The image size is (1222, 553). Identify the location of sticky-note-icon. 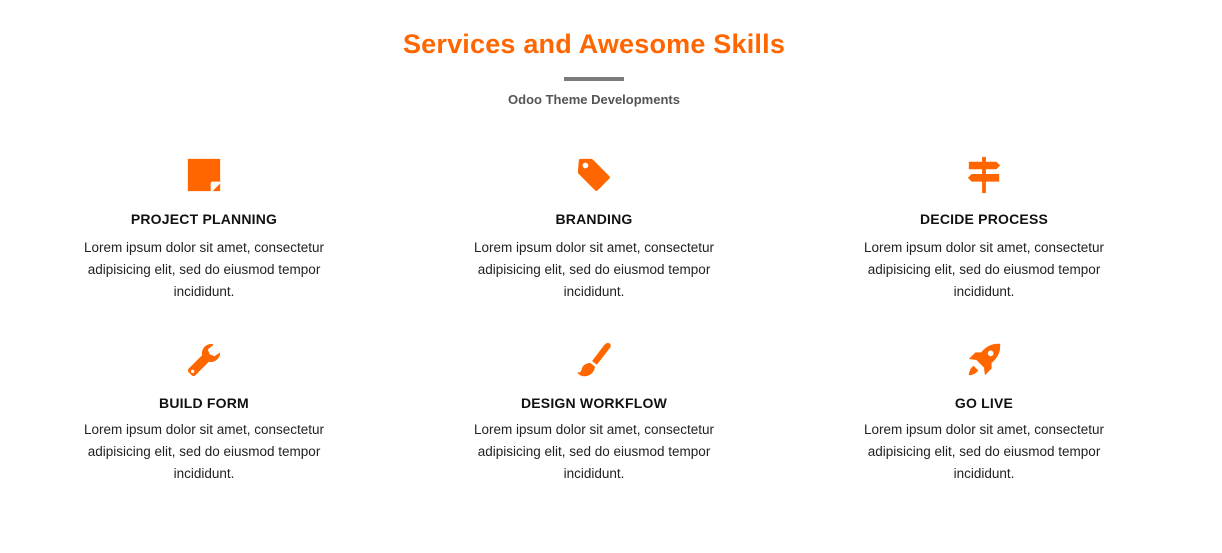
(204, 175).